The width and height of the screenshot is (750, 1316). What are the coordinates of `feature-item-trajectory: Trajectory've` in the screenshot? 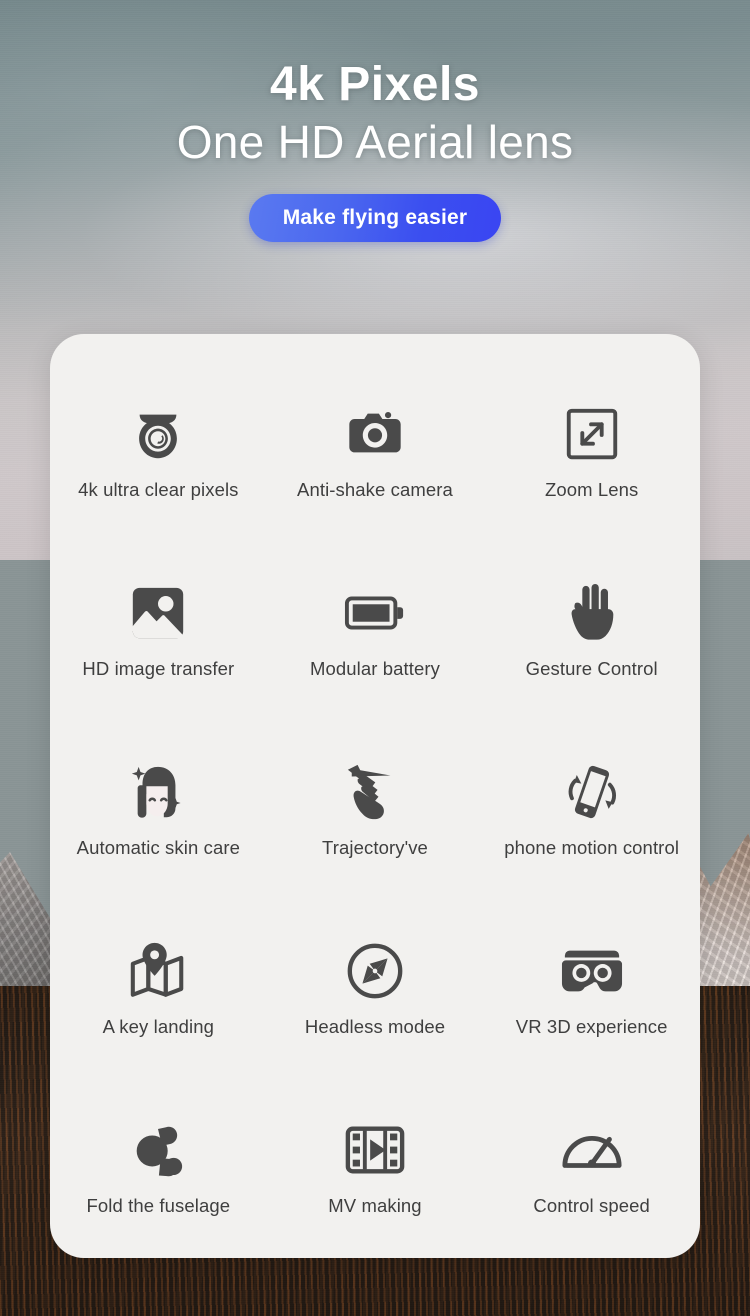 It's located at (375, 809).